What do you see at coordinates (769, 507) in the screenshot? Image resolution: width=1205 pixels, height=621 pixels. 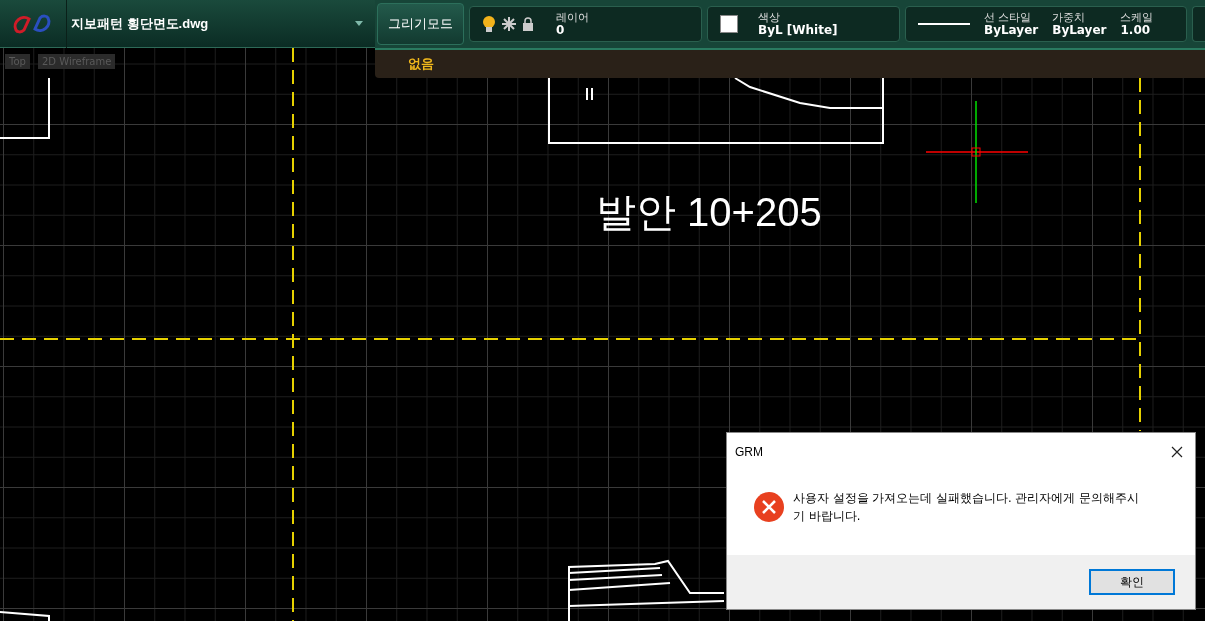 I see `error-icon` at bounding box center [769, 507].